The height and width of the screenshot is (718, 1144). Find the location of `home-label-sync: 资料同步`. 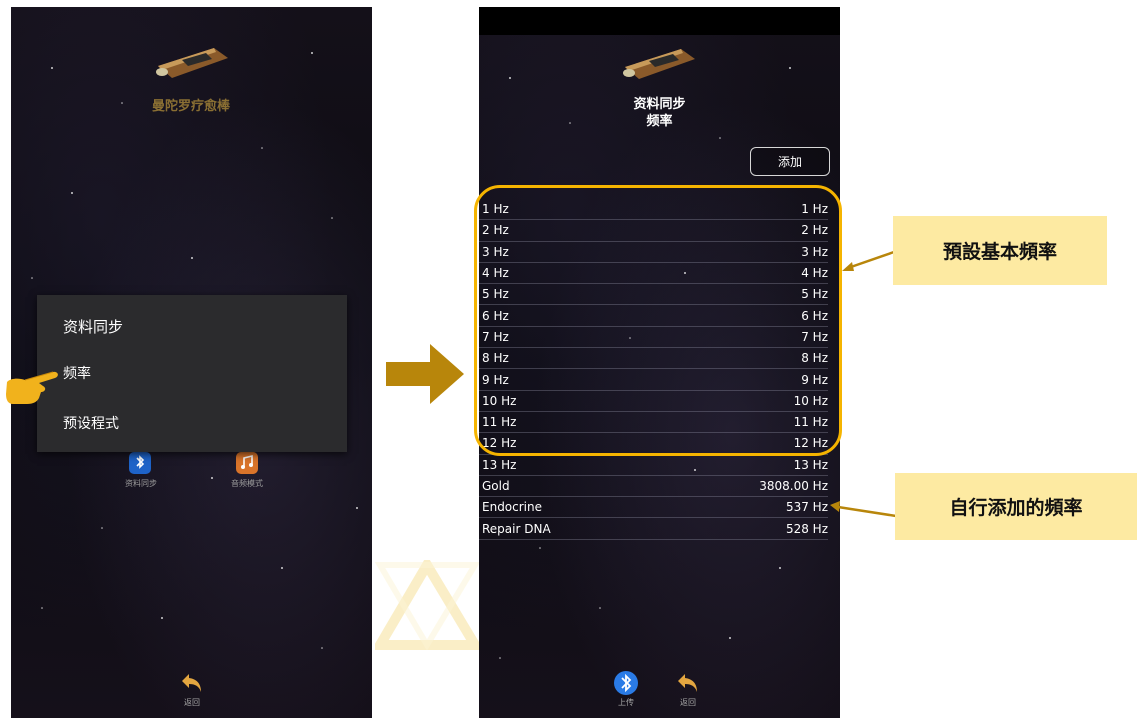

home-label-sync: 资料同步 is located at coordinates (141, 483).